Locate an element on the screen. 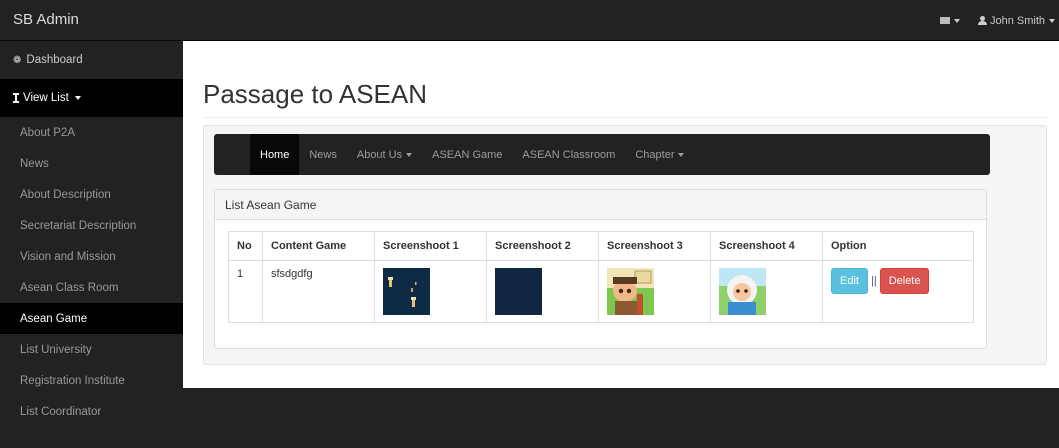 This screenshot has height=448, width=1059. screenshot-1-image is located at coordinates (406, 291).